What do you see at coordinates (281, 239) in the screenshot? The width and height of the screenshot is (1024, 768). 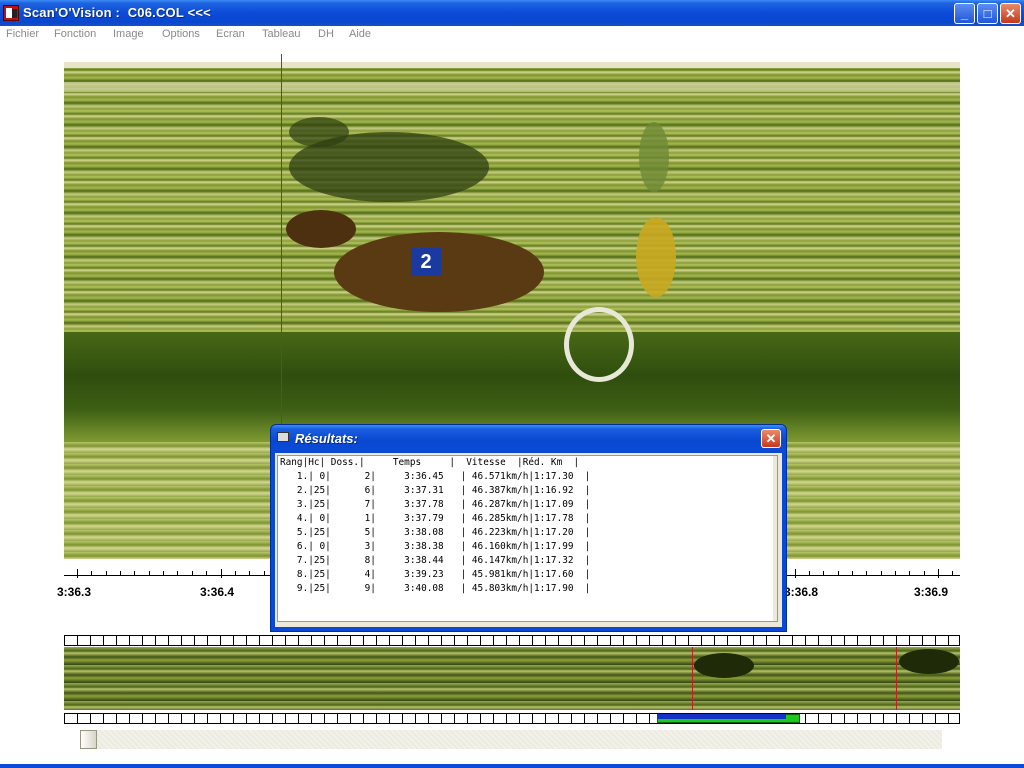 I see `time-cursor` at bounding box center [281, 239].